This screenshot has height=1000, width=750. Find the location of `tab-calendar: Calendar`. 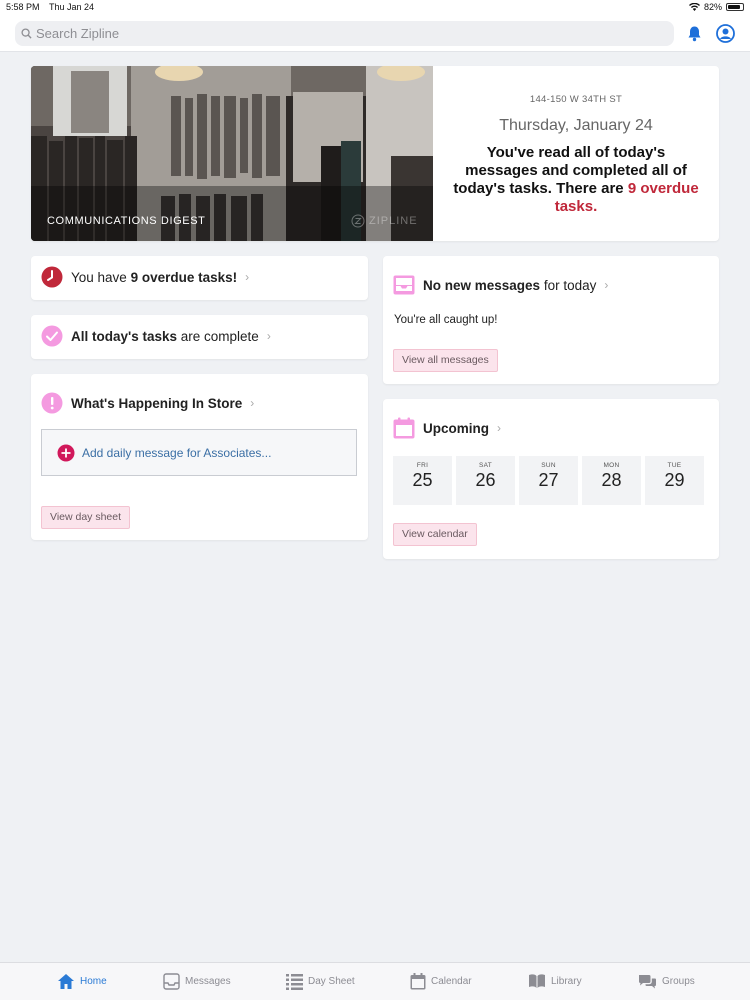

tab-calendar: Calendar is located at coordinates (441, 981).